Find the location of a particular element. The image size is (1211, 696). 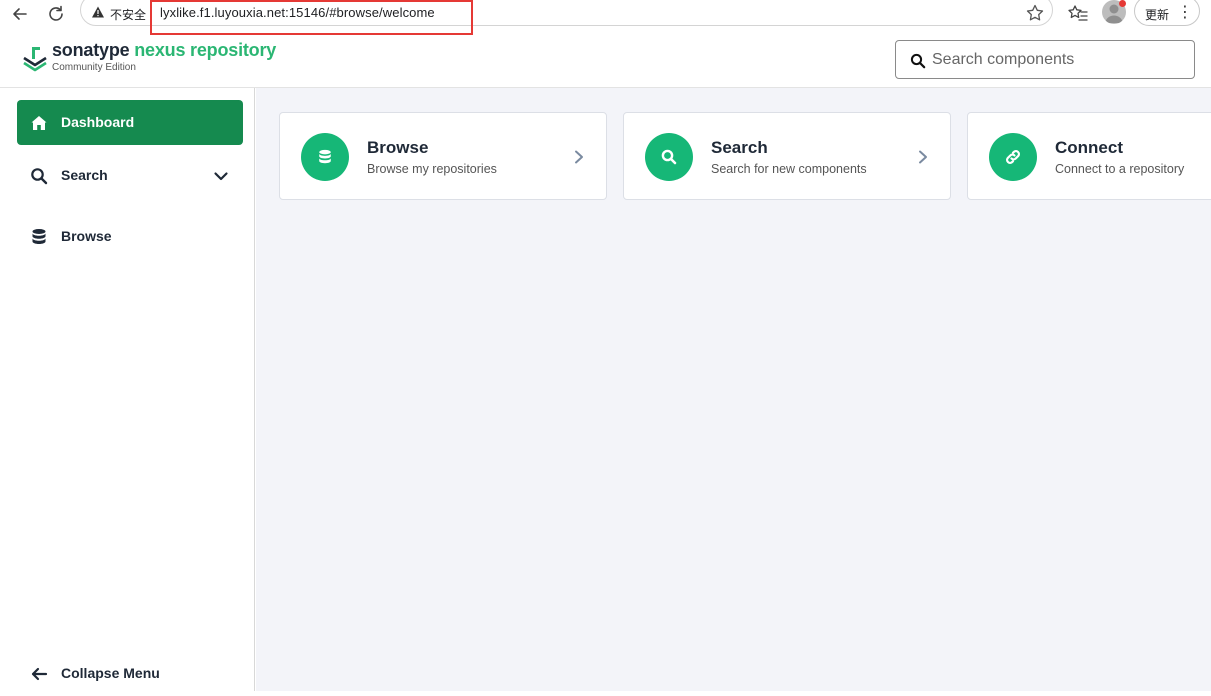

edition-label: Community Edition is located at coordinates (94, 67).